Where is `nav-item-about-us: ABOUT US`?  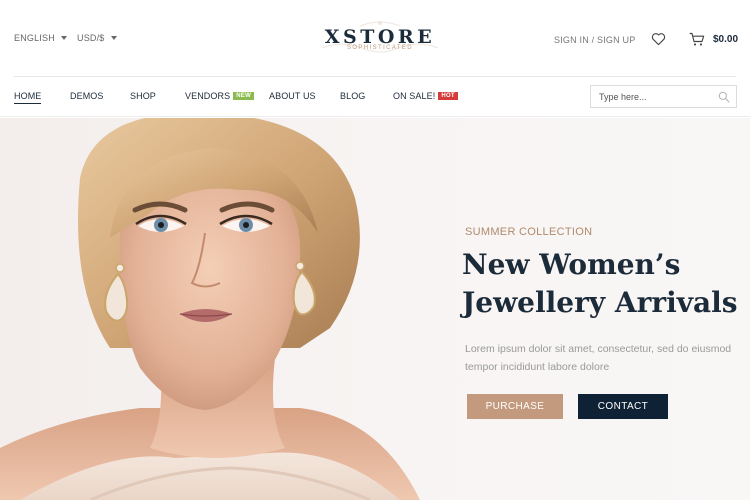 nav-item-about-us: ABOUT US is located at coordinates (292, 96).